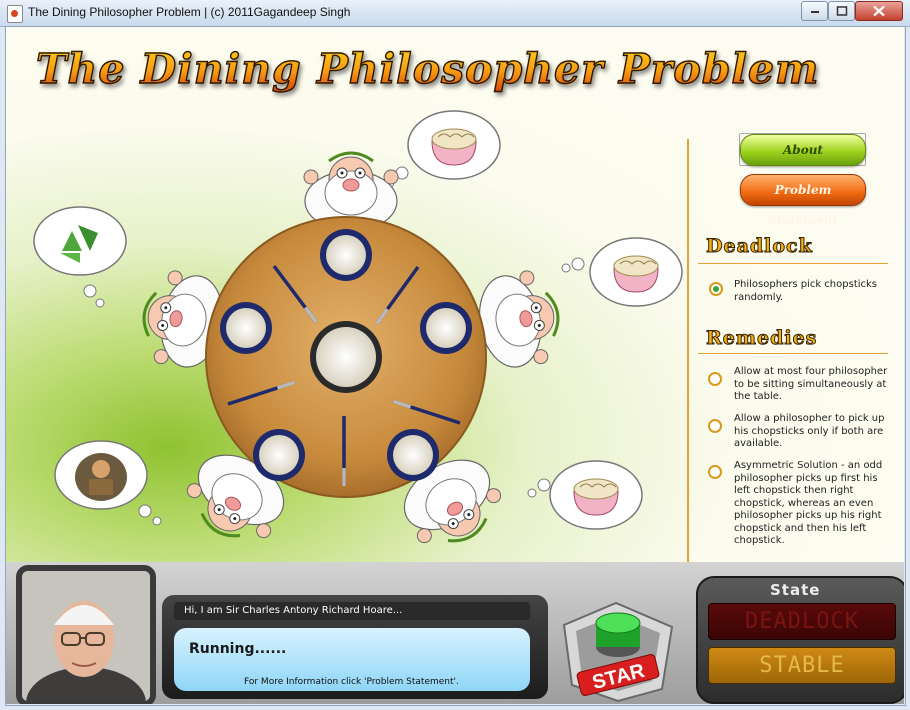 This screenshot has height=710, width=910. I want to click on minimize-icon, so click(814, 12).